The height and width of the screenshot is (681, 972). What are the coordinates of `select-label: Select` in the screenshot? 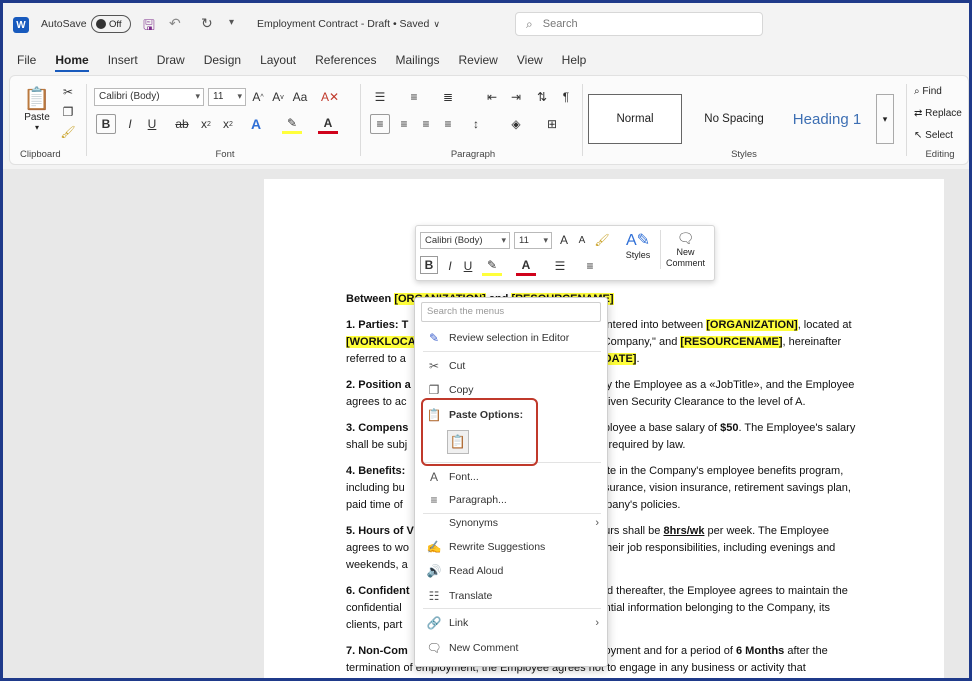 It's located at (939, 135).